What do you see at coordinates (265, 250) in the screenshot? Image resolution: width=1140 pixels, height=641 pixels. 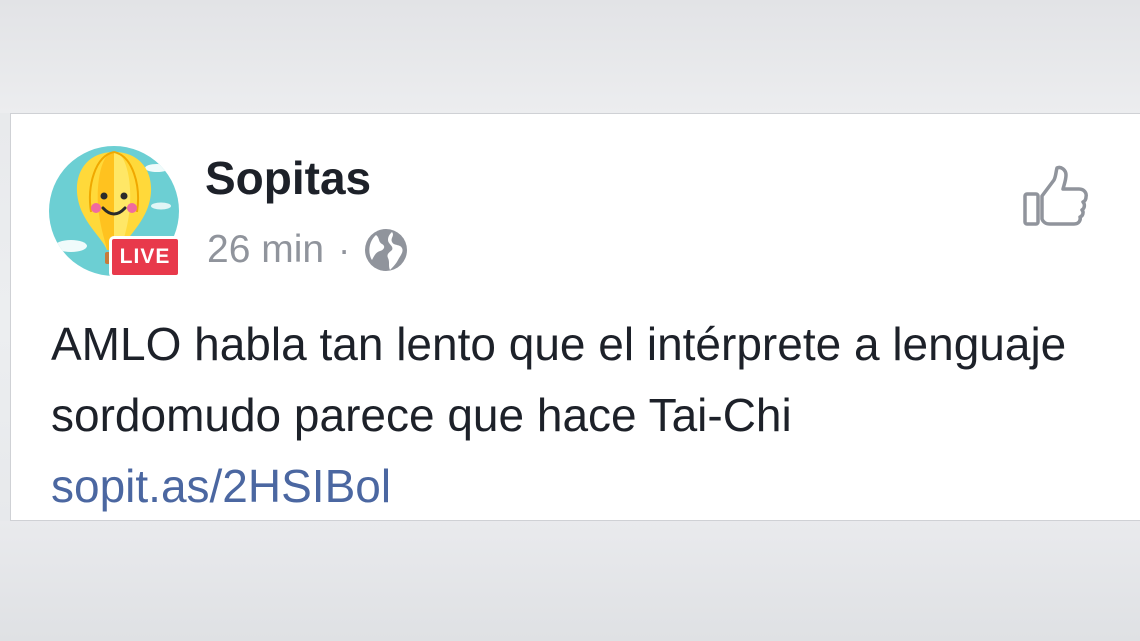 I see `post-timestamp: 26 min` at bounding box center [265, 250].